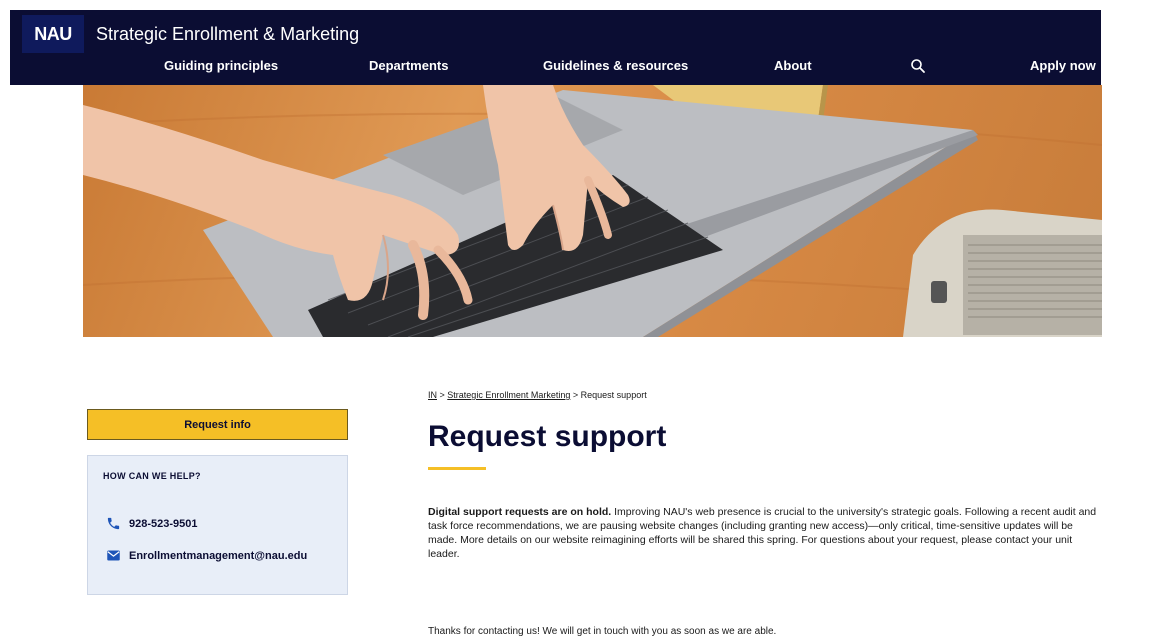 This screenshot has height=637, width=1151. I want to click on phone-contact: 928-523-9501, so click(152, 523).